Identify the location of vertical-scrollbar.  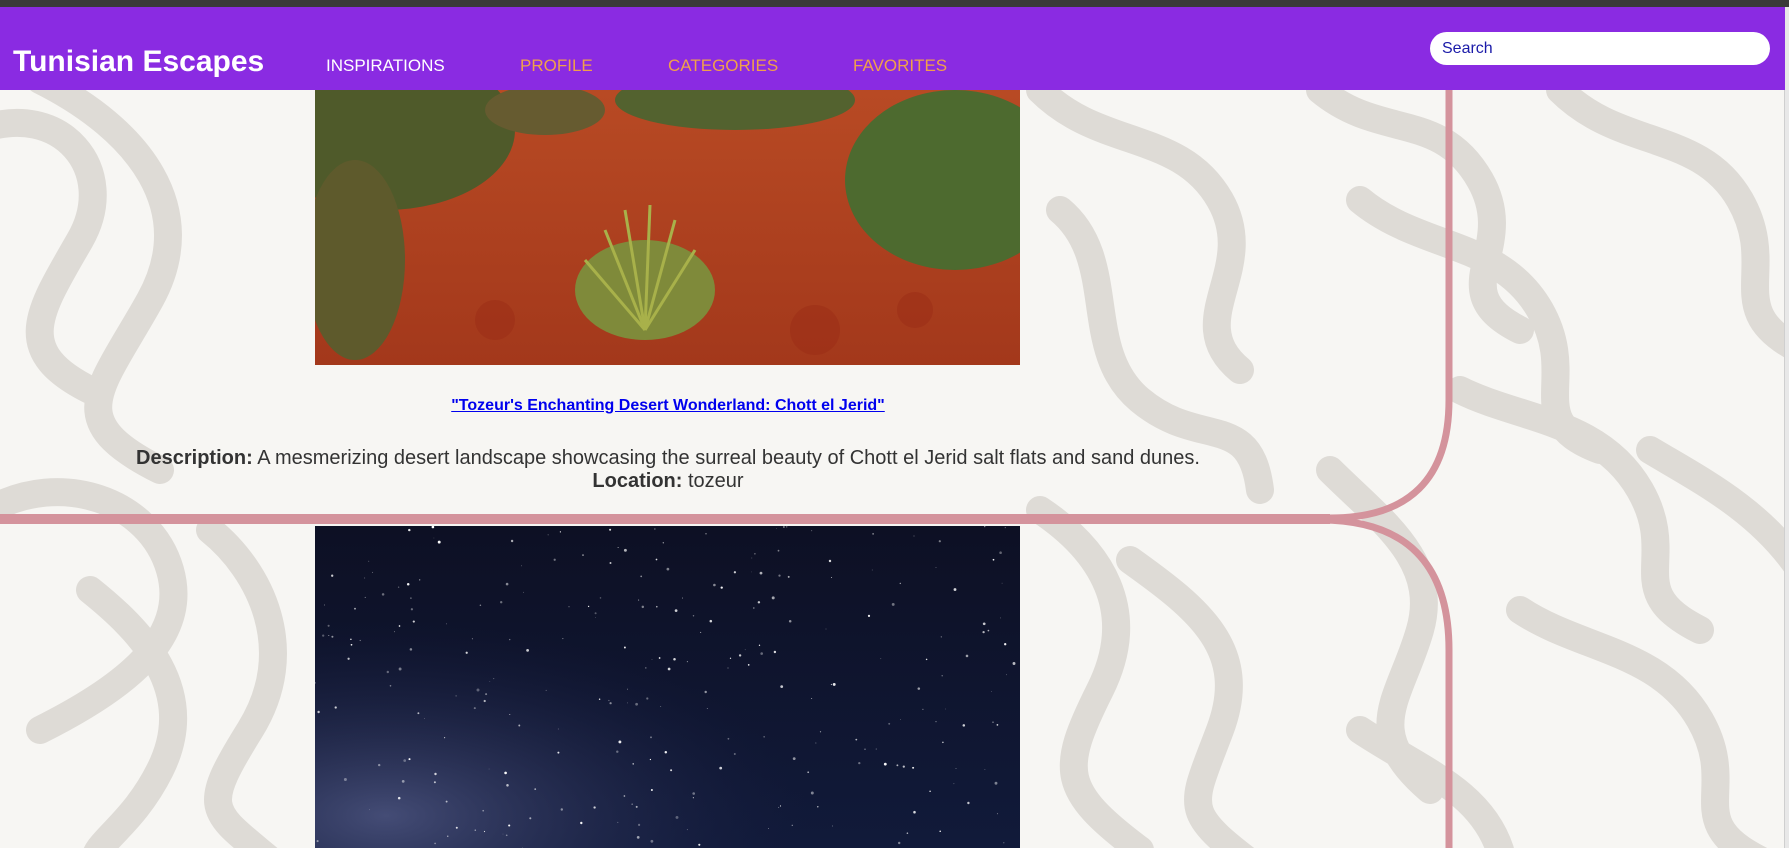
(1786, 427).